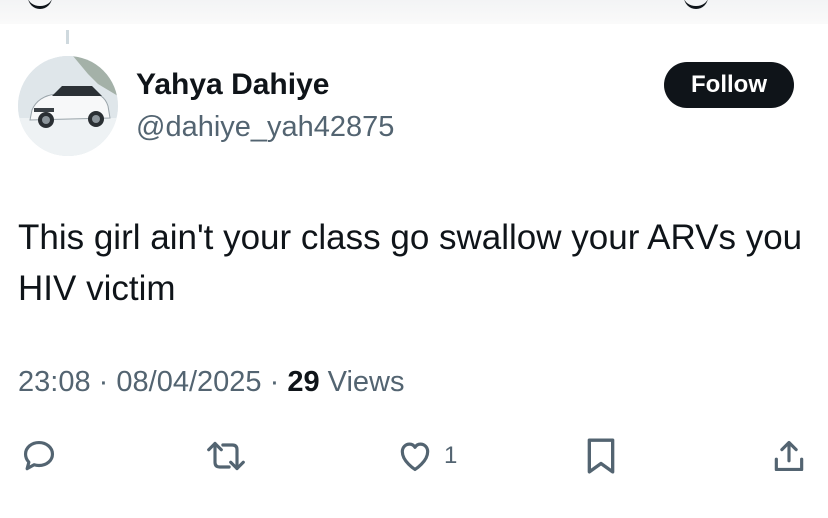 Image resolution: width=828 pixels, height=518 pixels. I want to click on display-name: Yahya Dahiye, so click(232, 85).